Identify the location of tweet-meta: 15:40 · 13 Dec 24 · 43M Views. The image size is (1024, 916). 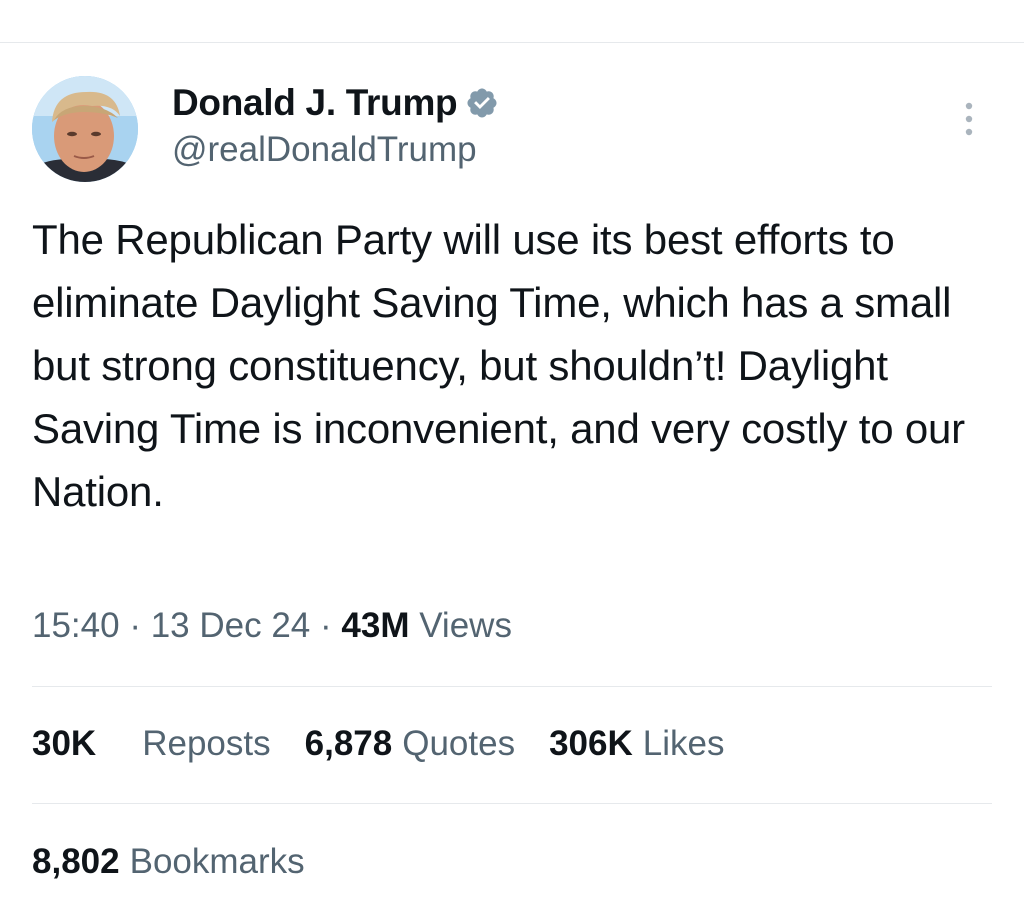
(272, 626).